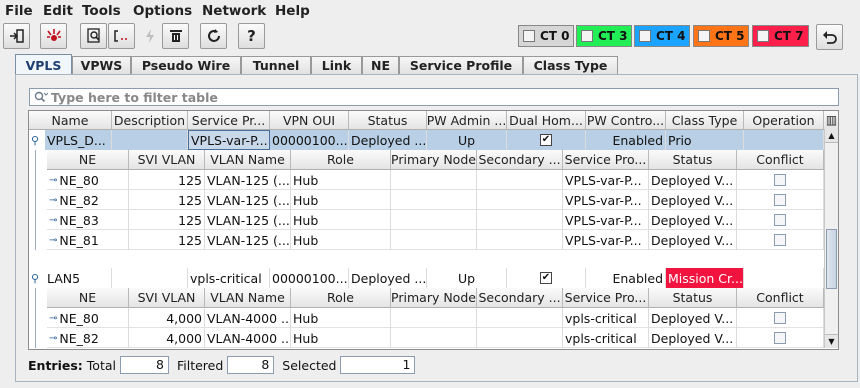 The height and width of the screenshot is (388, 860). What do you see at coordinates (43, 64) in the screenshot?
I see `tab-vpls: VPLS` at bounding box center [43, 64].